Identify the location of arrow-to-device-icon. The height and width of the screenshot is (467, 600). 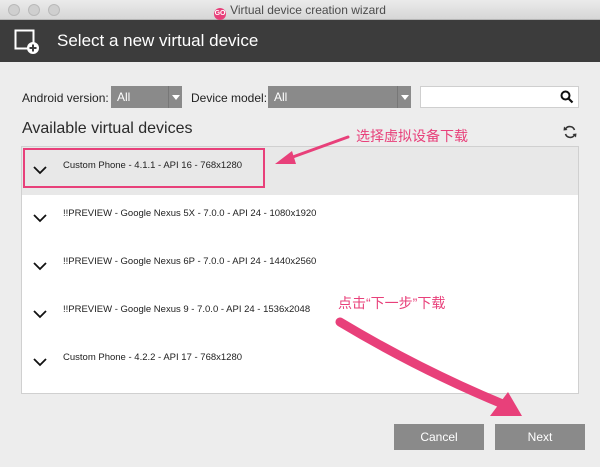
(312, 149).